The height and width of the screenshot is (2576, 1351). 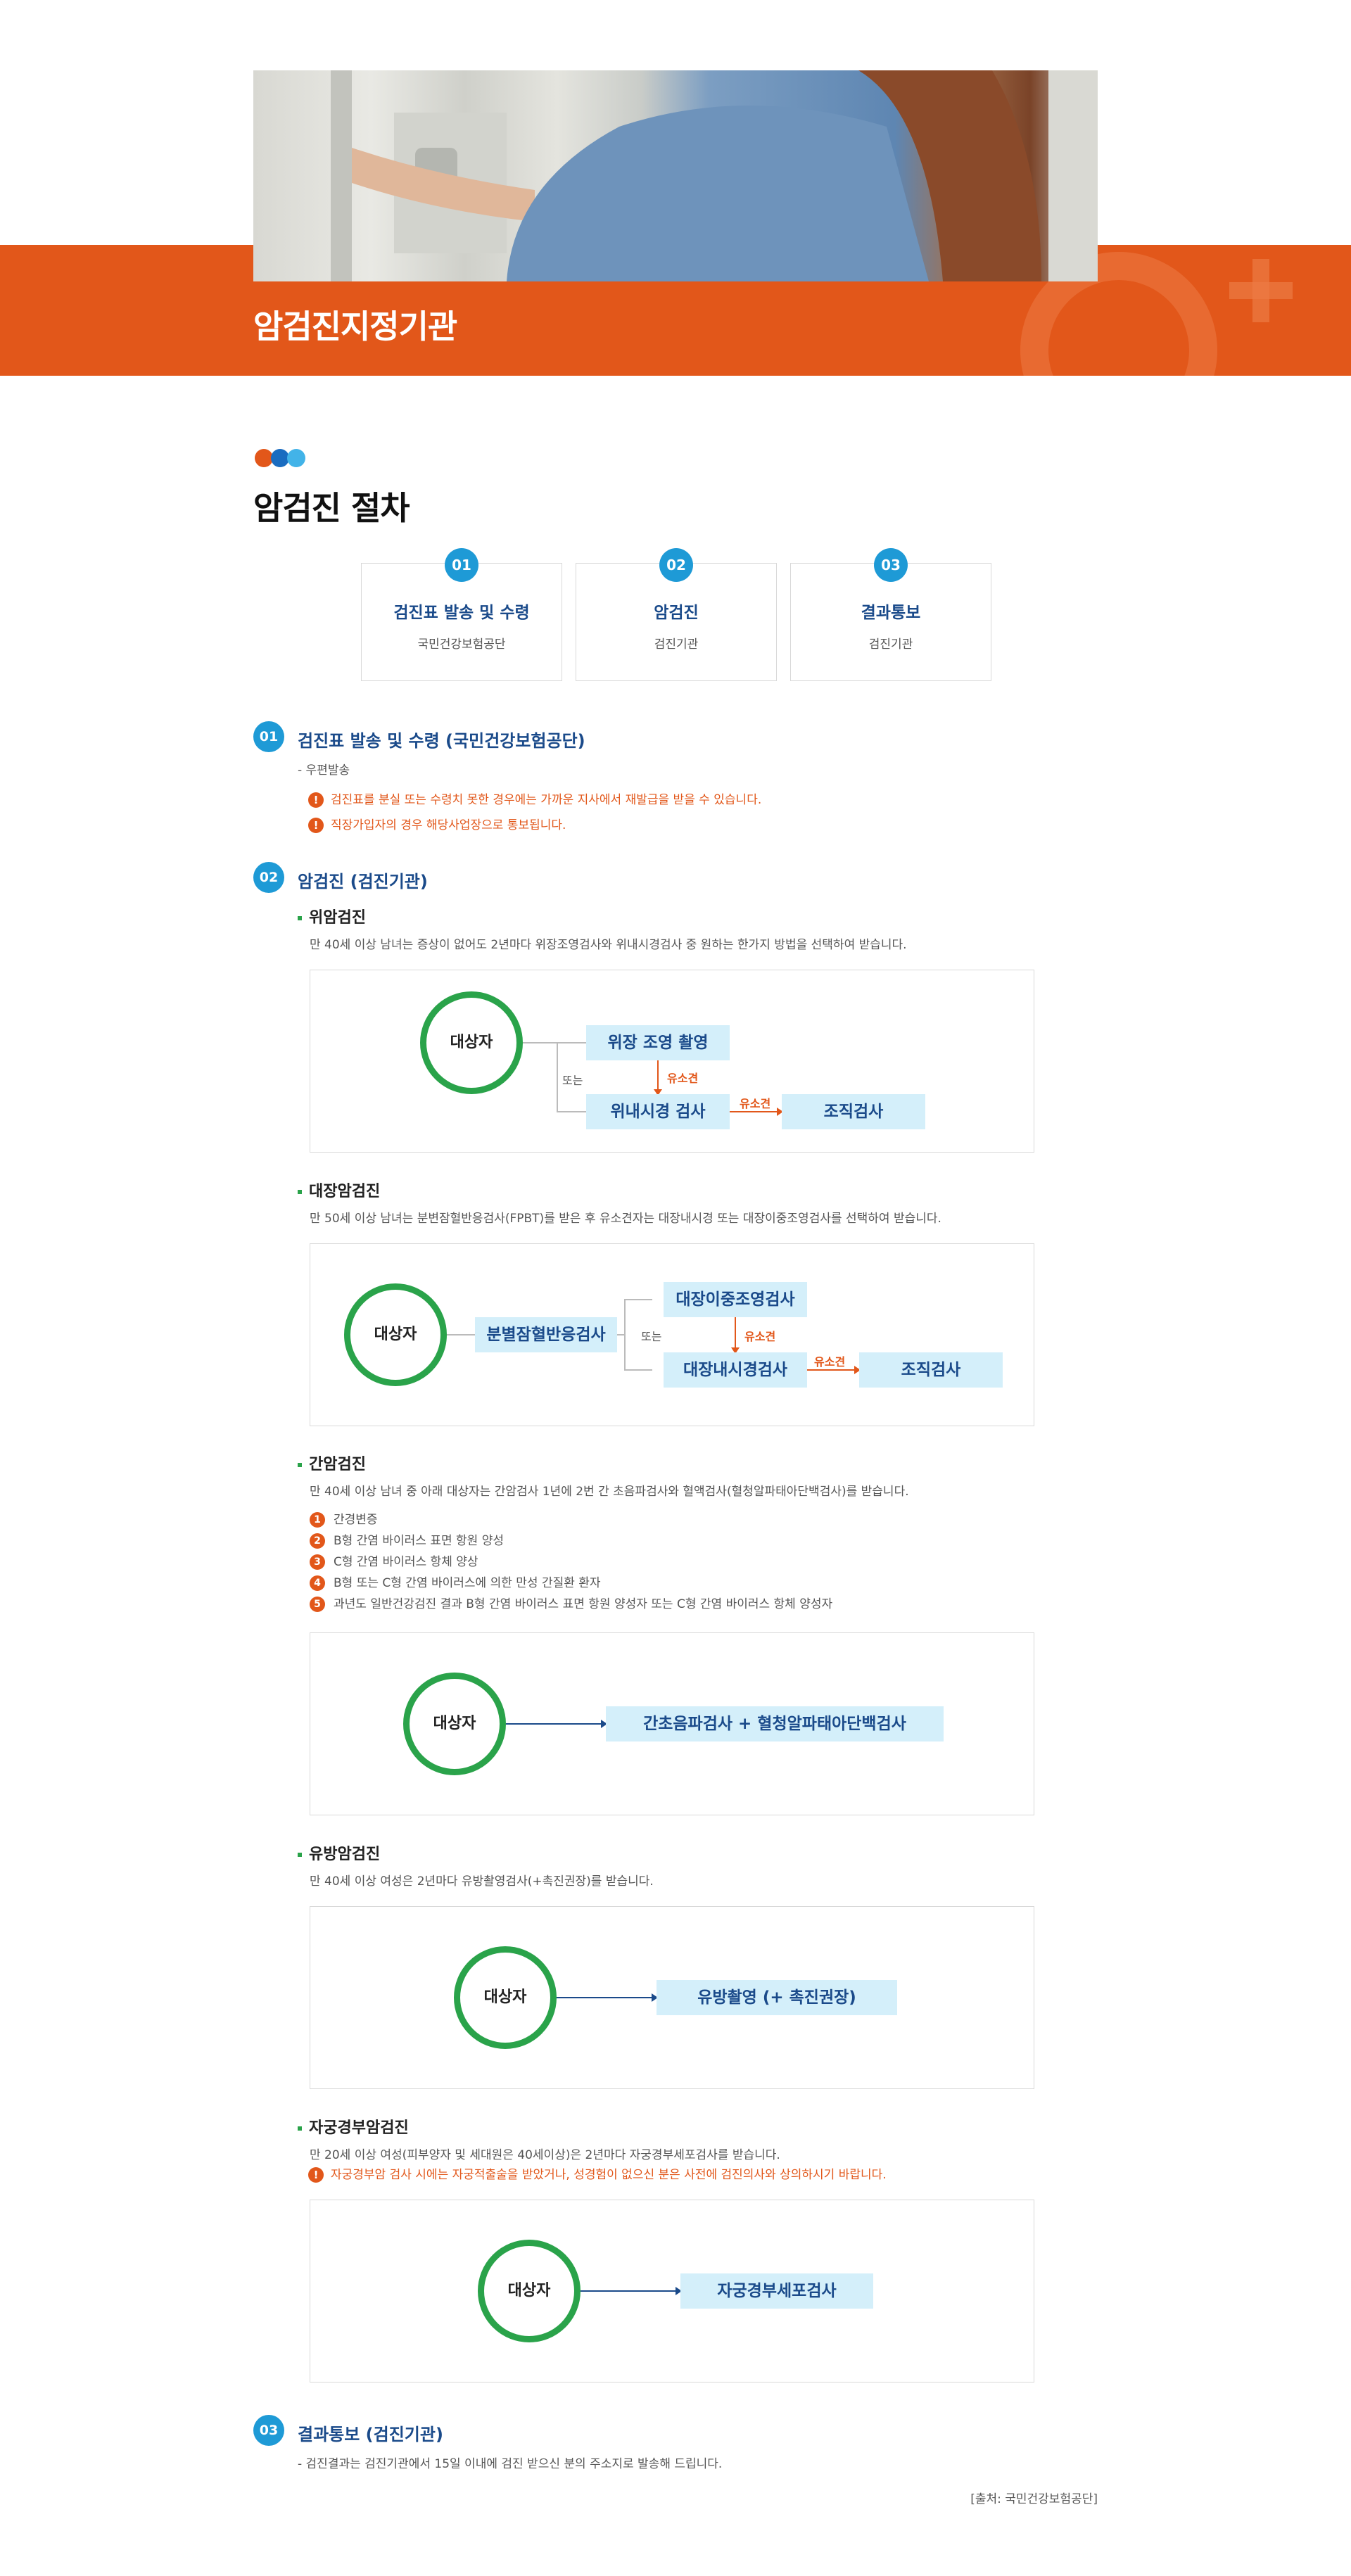 What do you see at coordinates (317, 1604) in the screenshot?
I see `number-5-icon: 5` at bounding box center [317, 1604].